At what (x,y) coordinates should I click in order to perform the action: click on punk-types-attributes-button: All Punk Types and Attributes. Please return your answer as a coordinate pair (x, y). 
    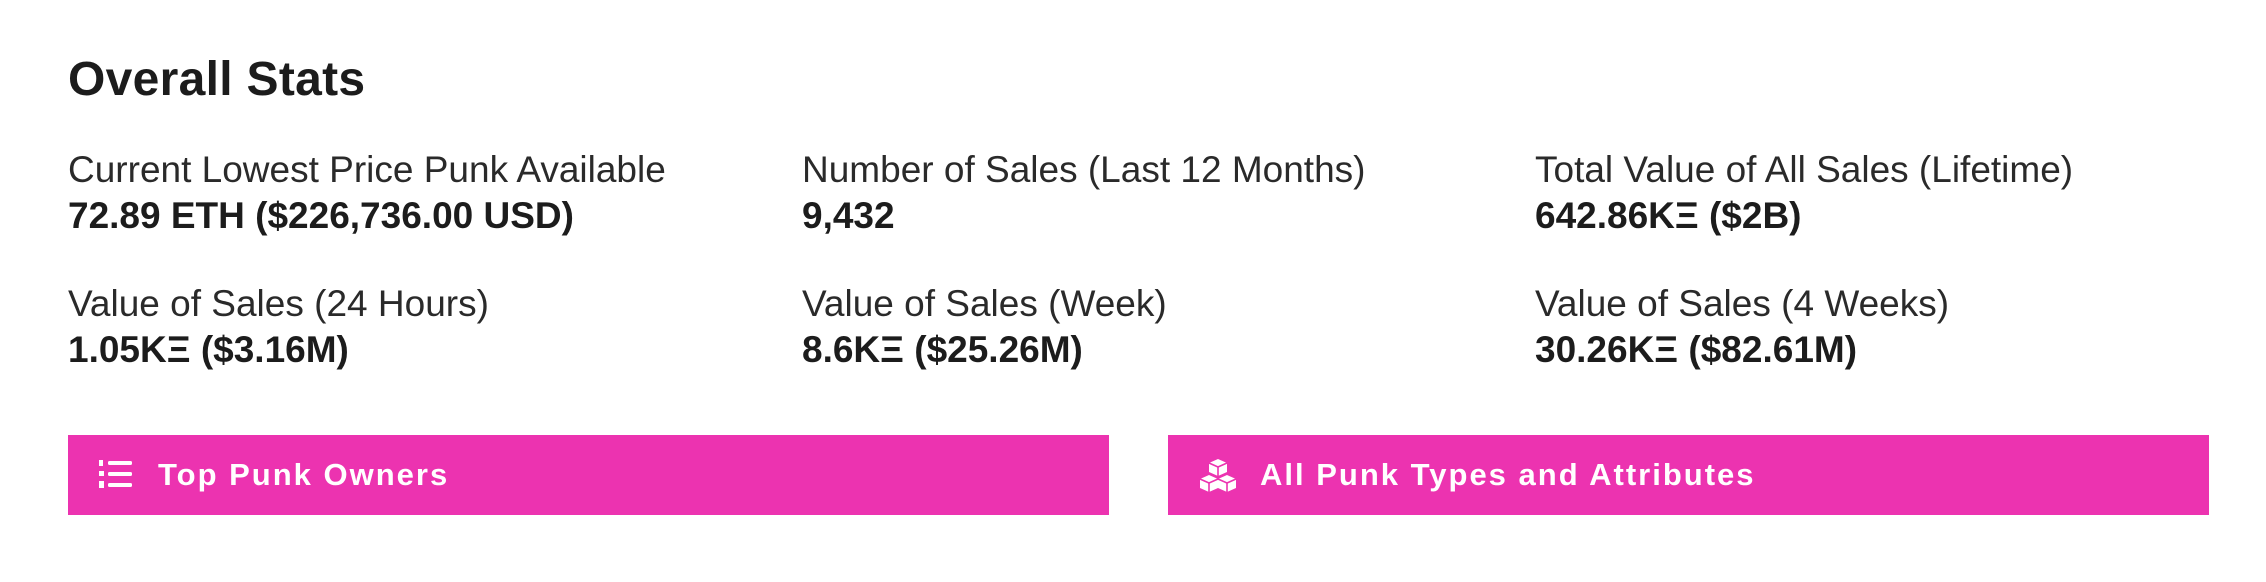
    Looking at the image, I should click on (1688, 475).